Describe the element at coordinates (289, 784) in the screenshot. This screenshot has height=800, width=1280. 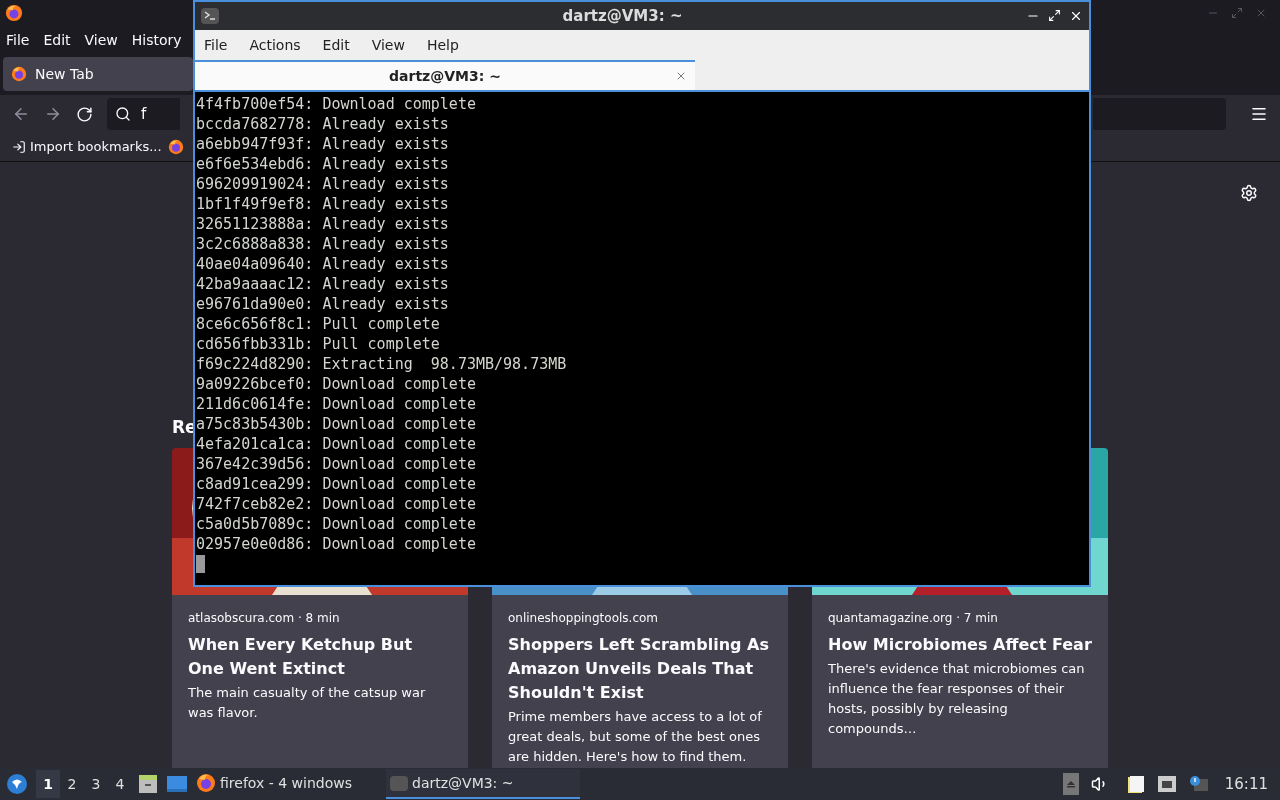
I see `taskbar-window-button: firefox - 4 windows` at that location.